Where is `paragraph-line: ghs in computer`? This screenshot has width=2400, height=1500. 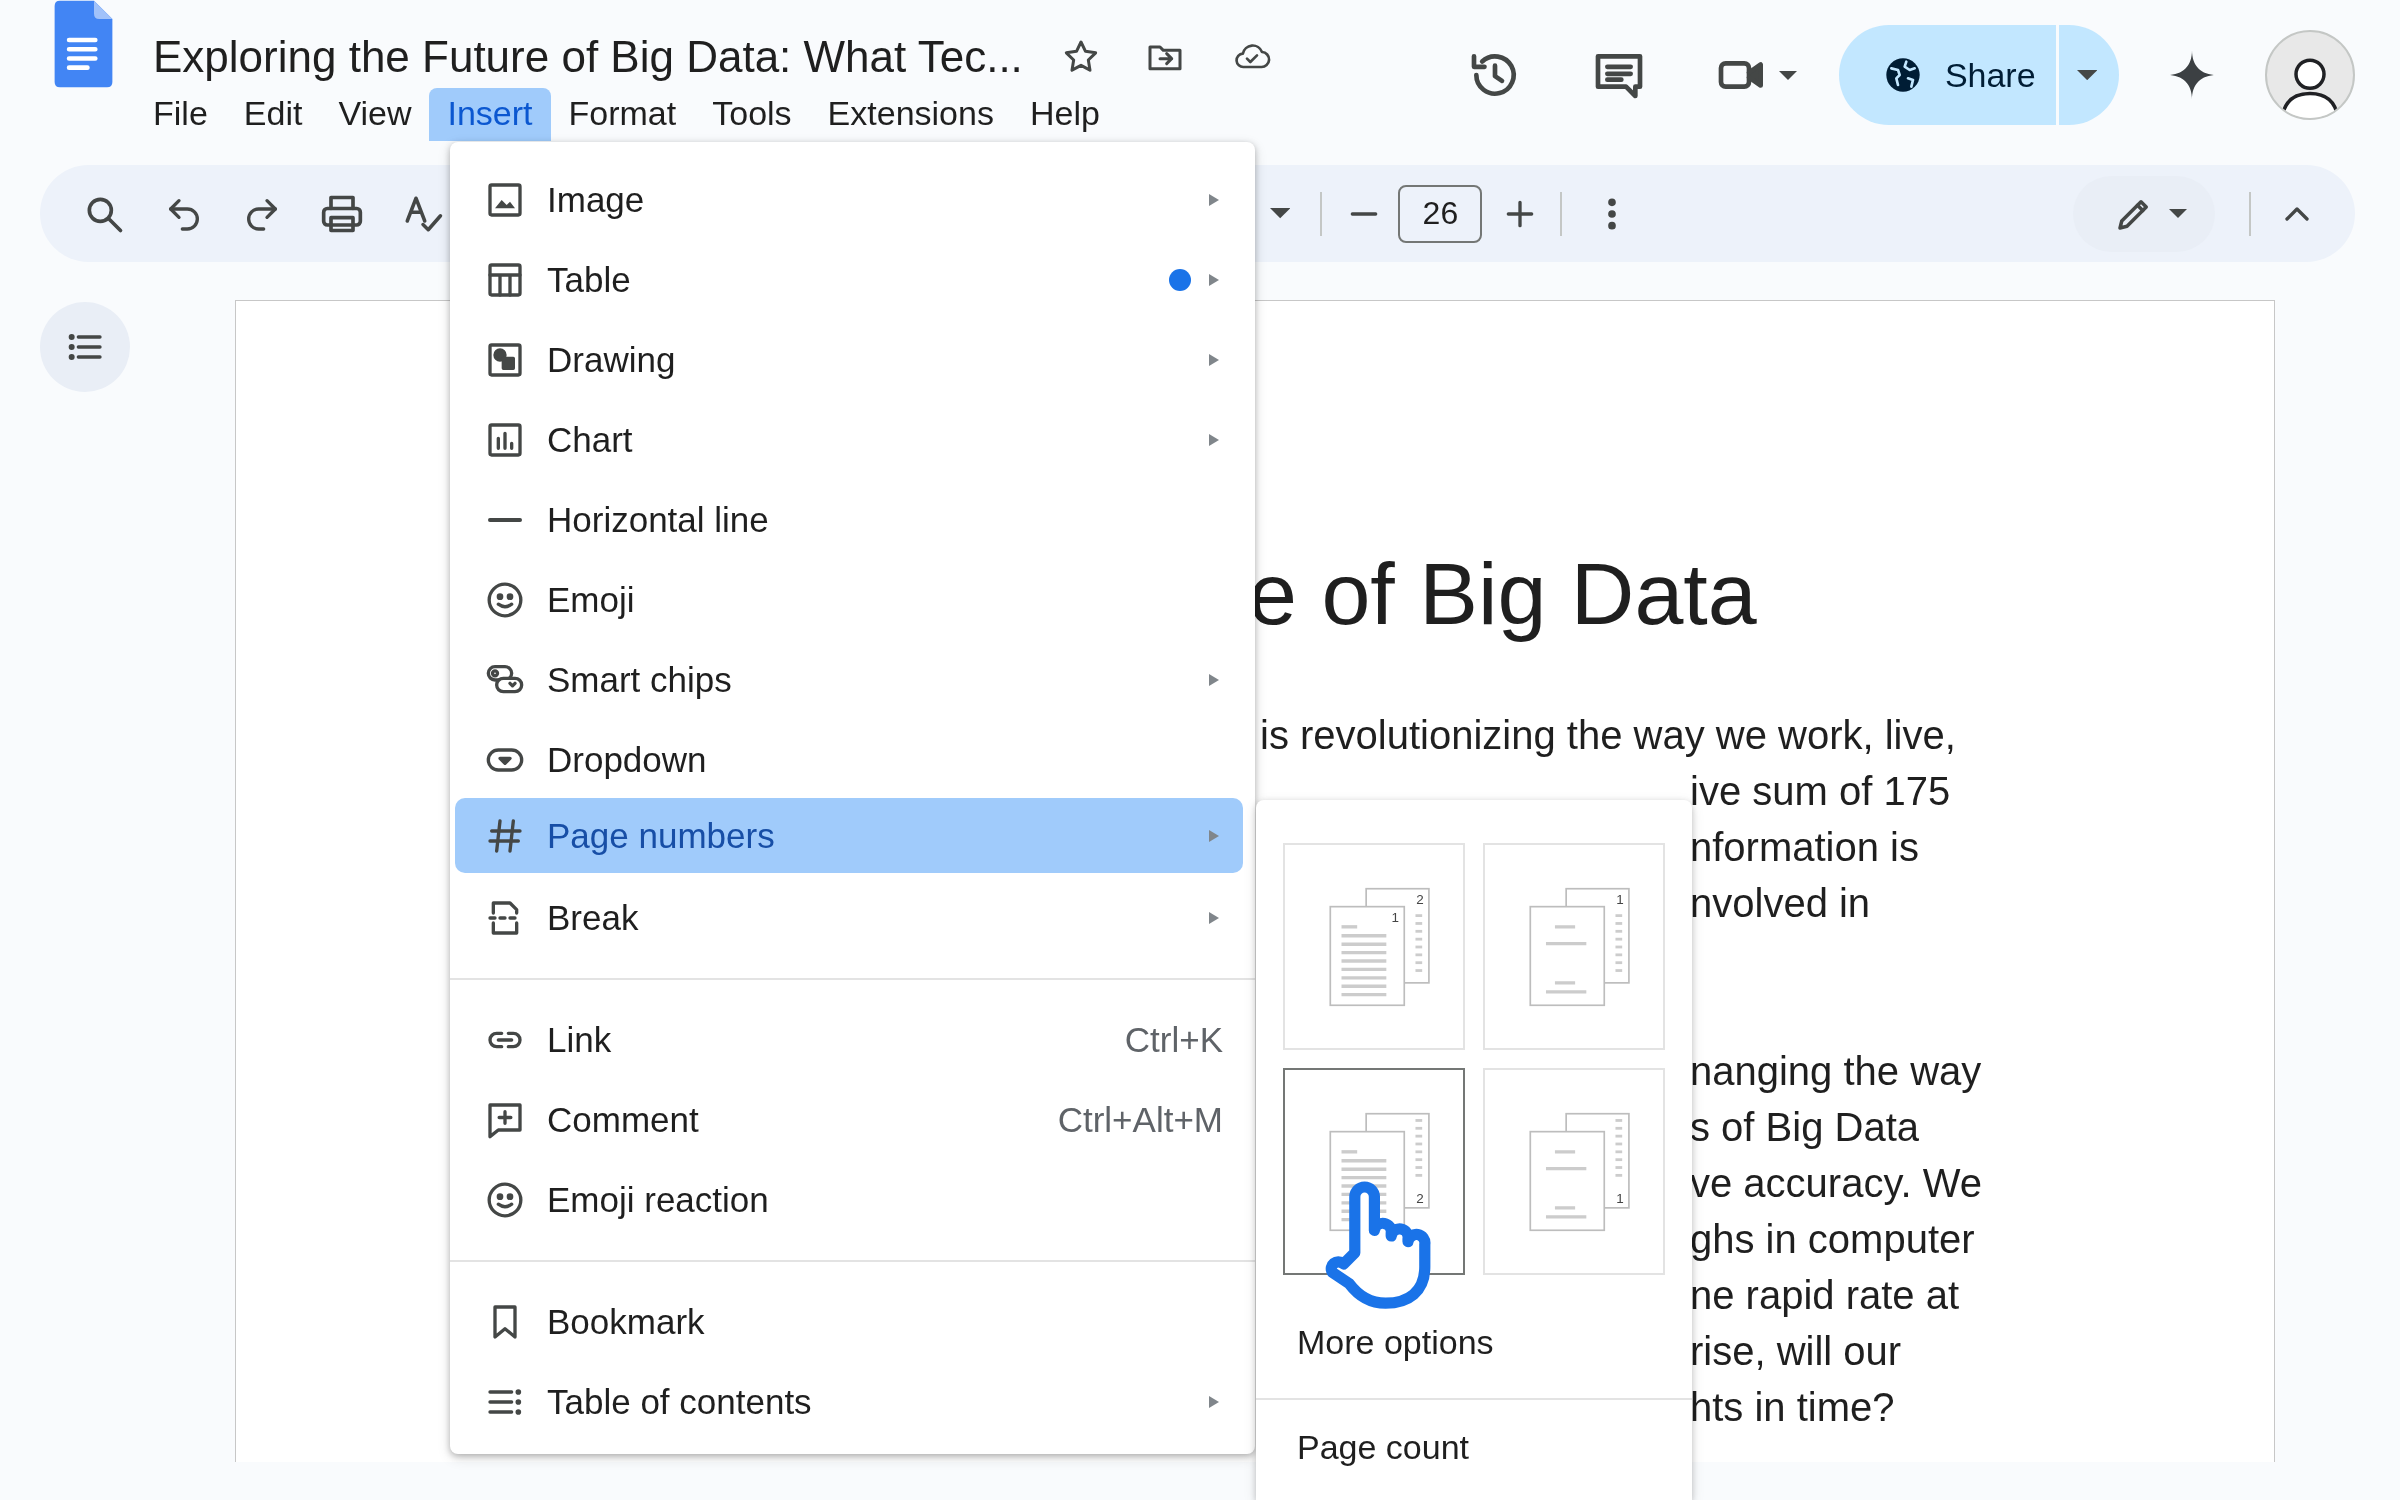 paragraph-line: ghs in computer is located at coordinates (1832, 1239).